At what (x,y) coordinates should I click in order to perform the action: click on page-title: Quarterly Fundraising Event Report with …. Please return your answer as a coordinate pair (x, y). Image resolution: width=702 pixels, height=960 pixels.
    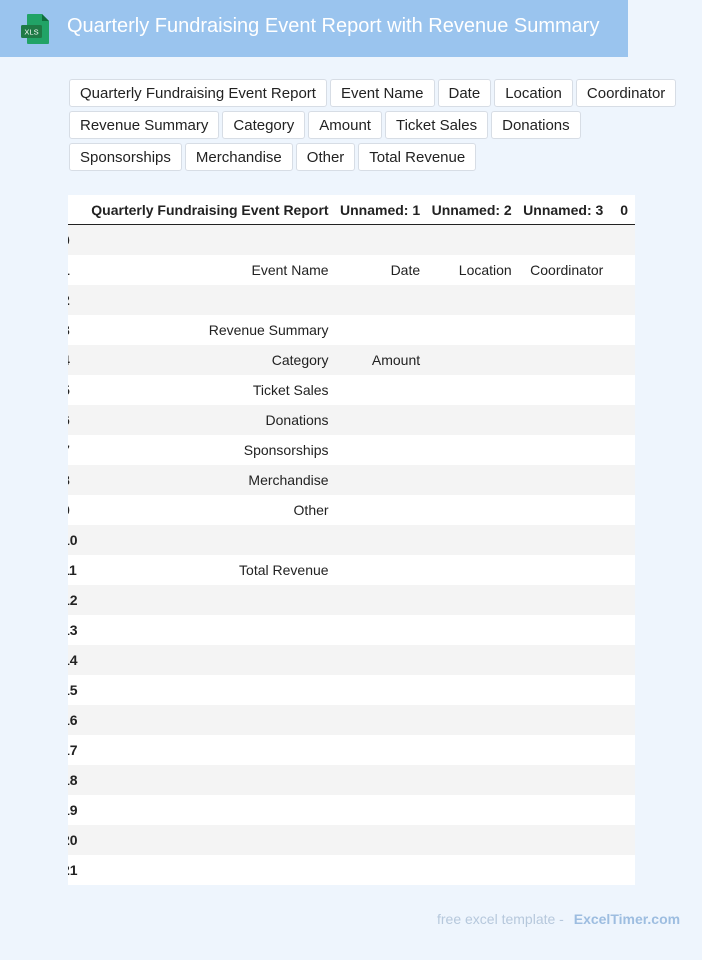
    Looking at the image, I should click on (333, 26).